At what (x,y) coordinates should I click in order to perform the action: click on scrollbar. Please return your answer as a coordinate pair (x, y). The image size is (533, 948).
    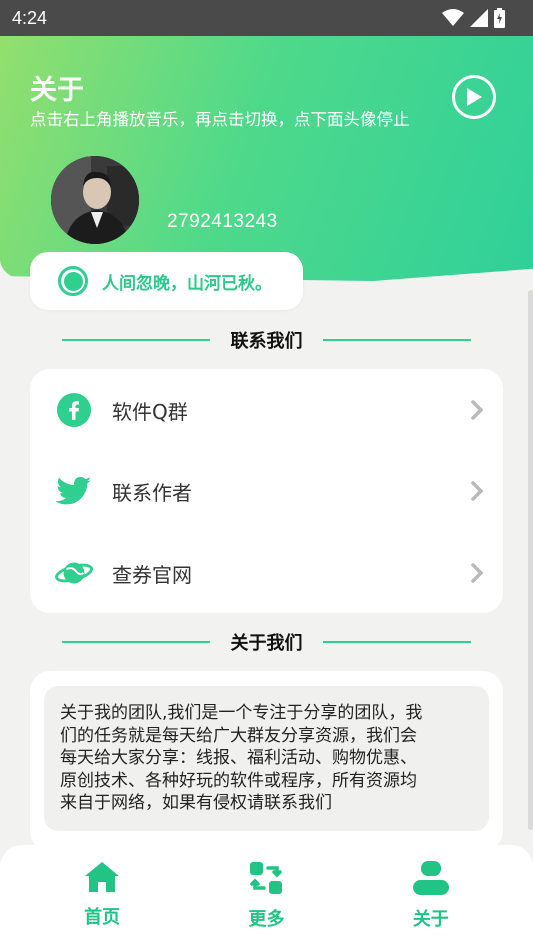
    Looking at the image, I should click on (530, 560).